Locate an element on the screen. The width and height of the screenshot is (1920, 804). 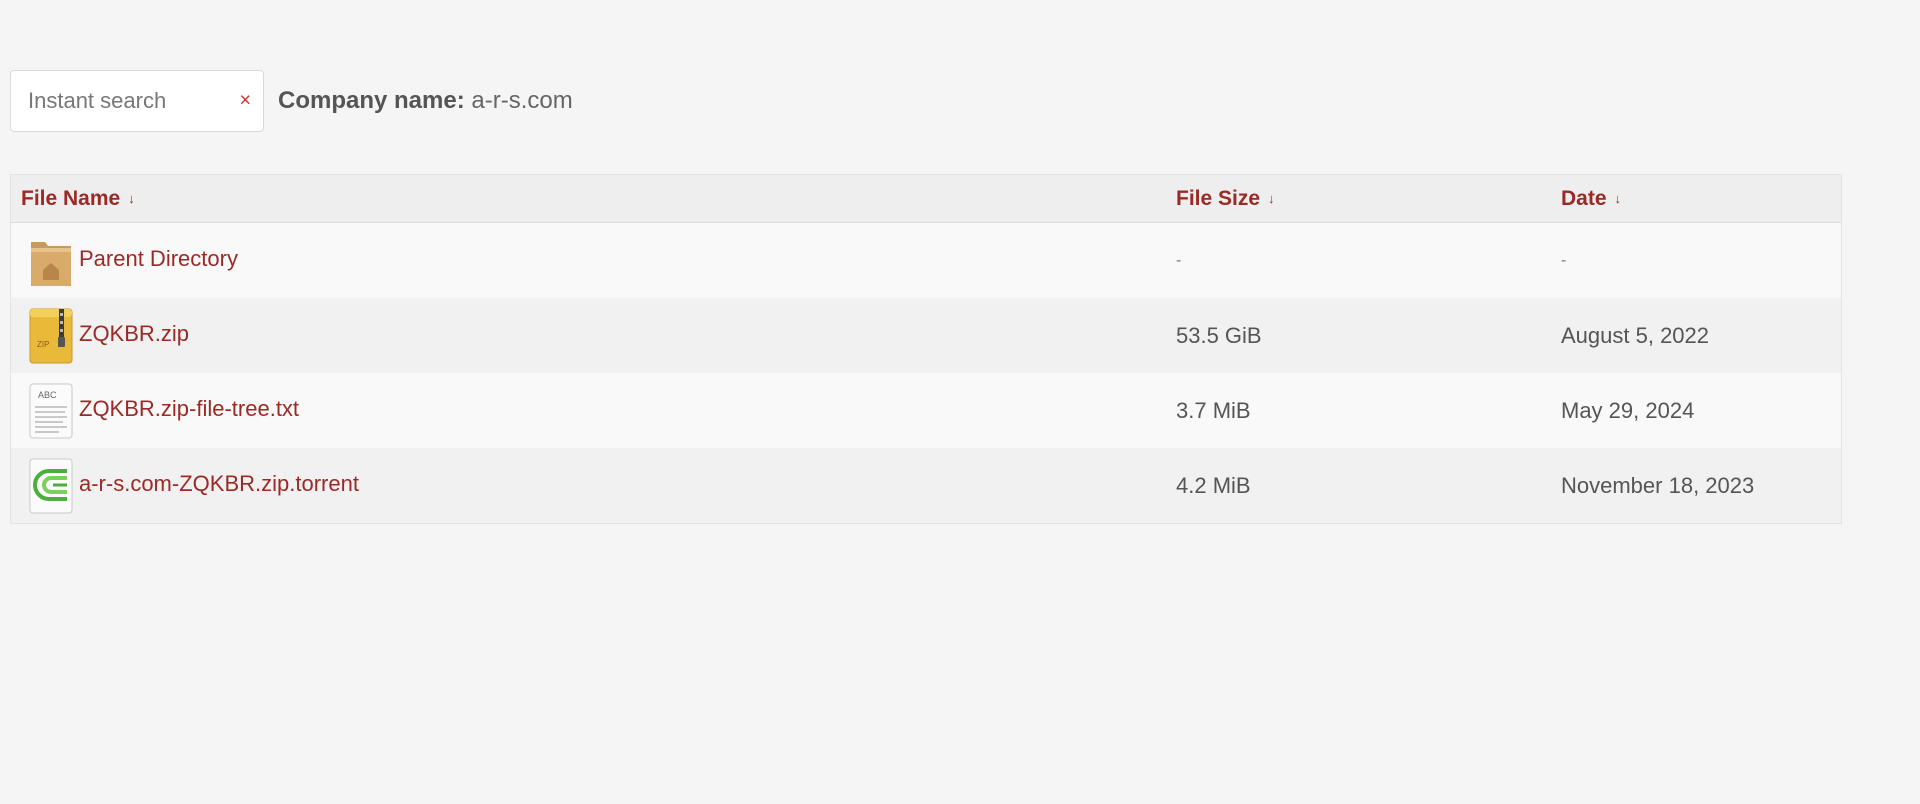
sort-by-size-link: File Size ↓ is located at coordinates (1225, 199).